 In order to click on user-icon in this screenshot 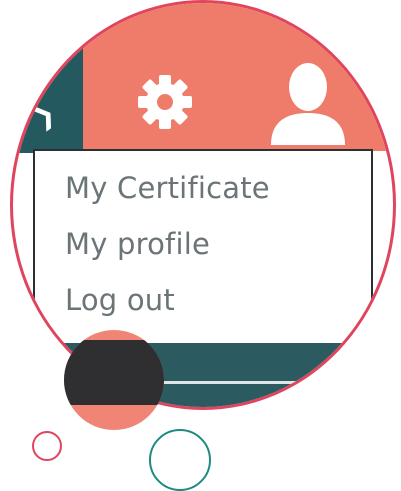, I will do `click(308, 103)`.